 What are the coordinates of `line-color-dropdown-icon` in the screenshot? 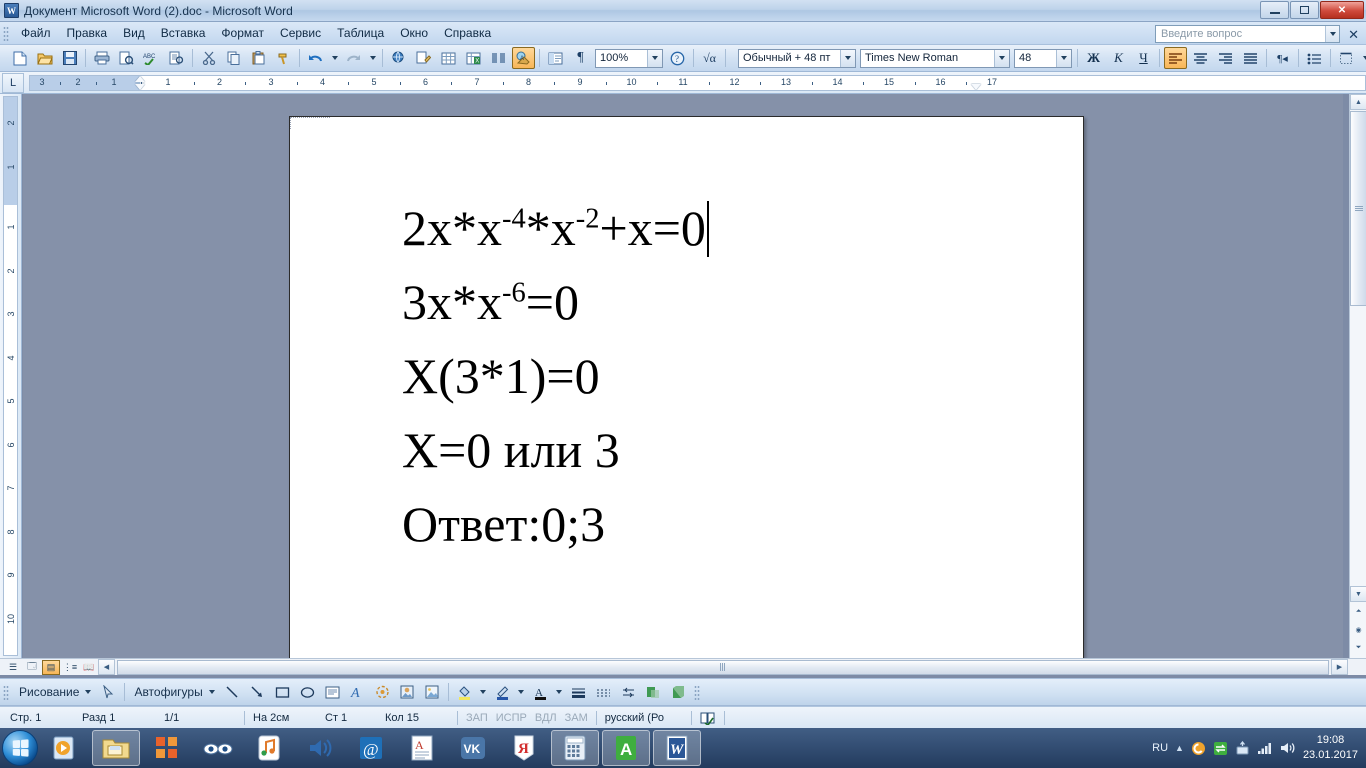 It's located at (521, 692).